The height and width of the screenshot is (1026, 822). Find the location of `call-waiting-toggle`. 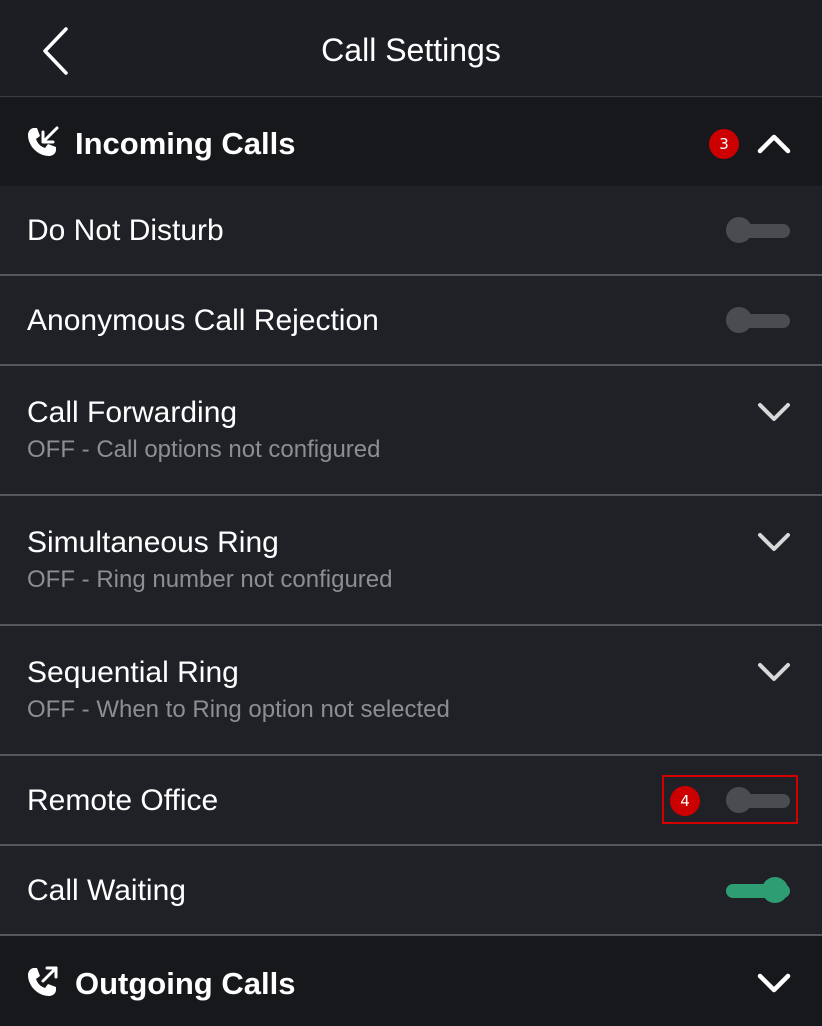

call-waiting-toggle is located at coordinates (758, 890).